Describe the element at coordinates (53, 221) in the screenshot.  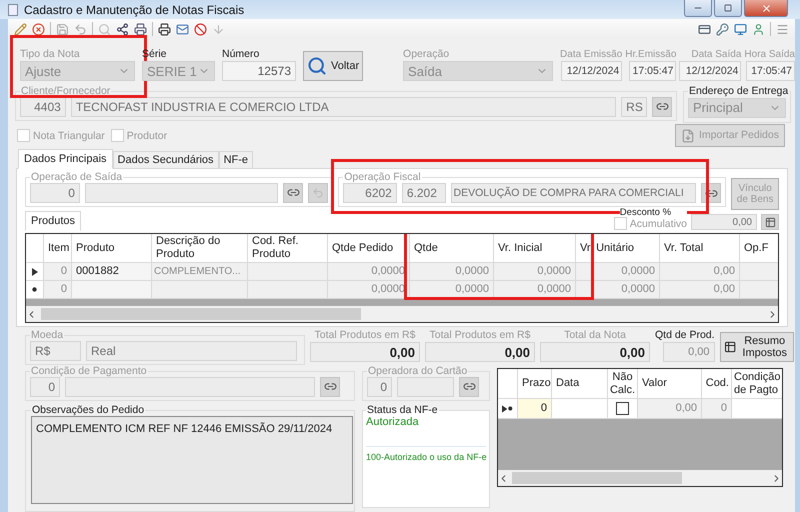
I see `produtos-tab: Produtos` at that location.